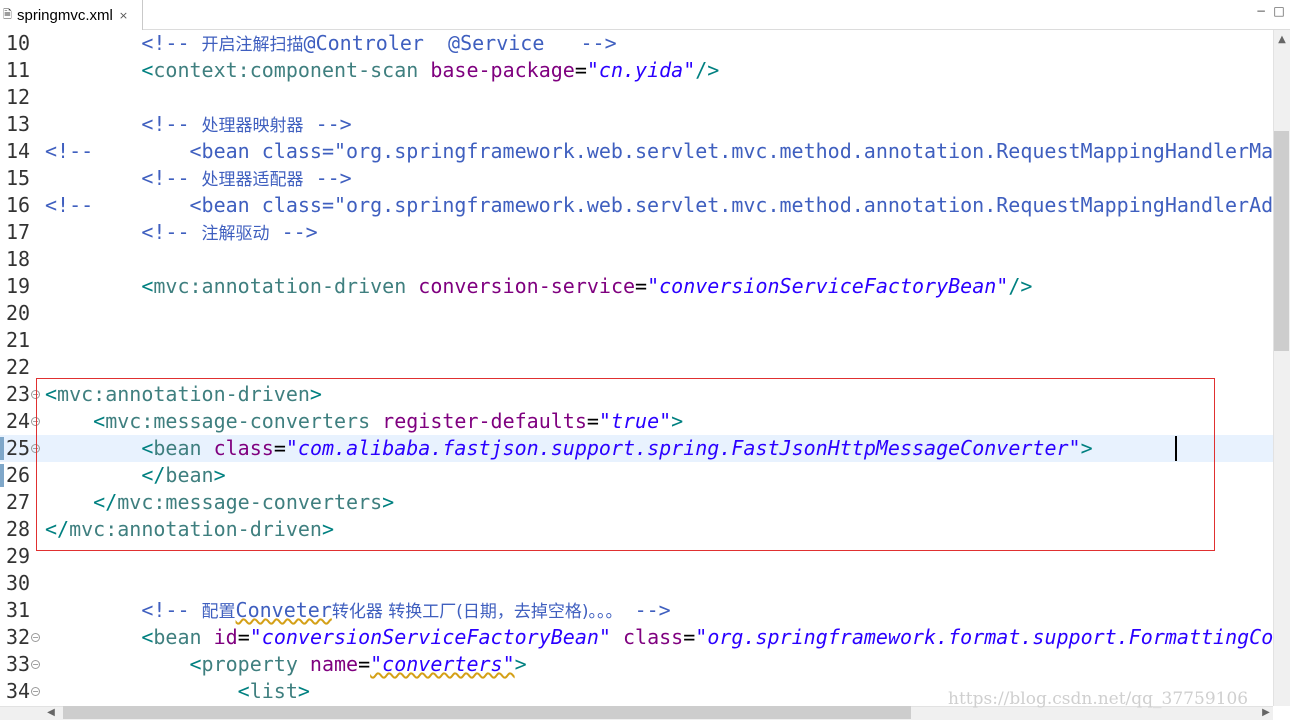 This screenshot has width=1290, height=720. Describe the element at coordinates (1281, 241) in the screenshot. I see `vertical-scrollbar-thumb` at that location.